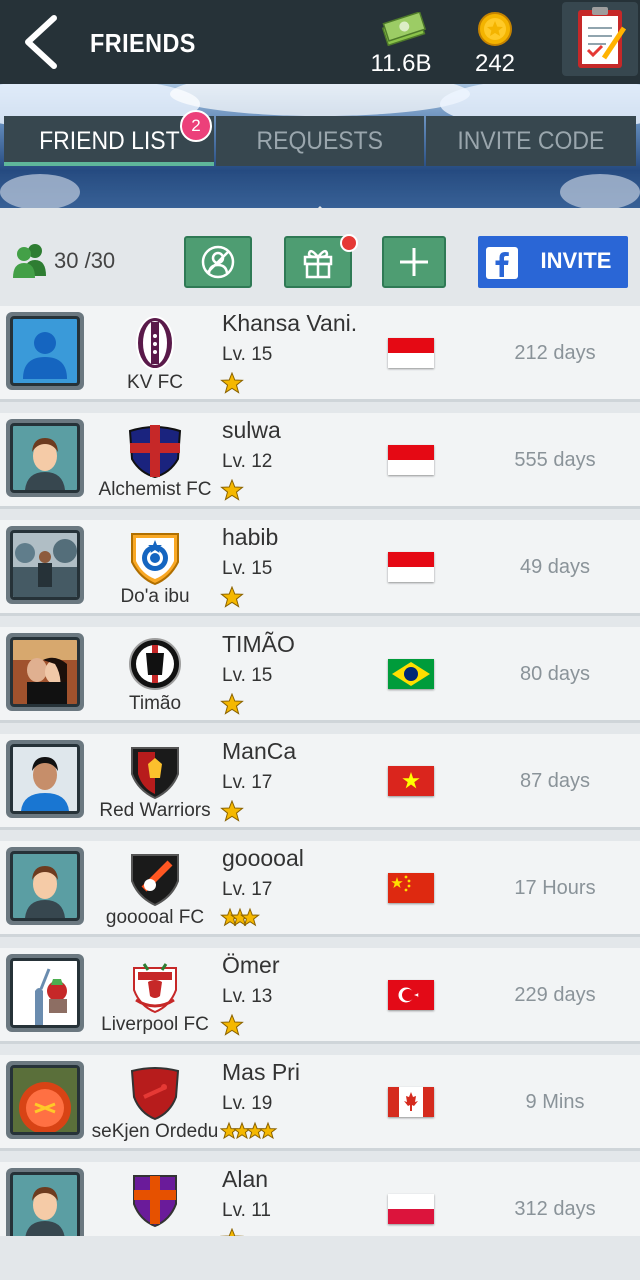 This screenshot has width=640, height=1280. I want to click on back-arrow-icon, so click(42, 42).